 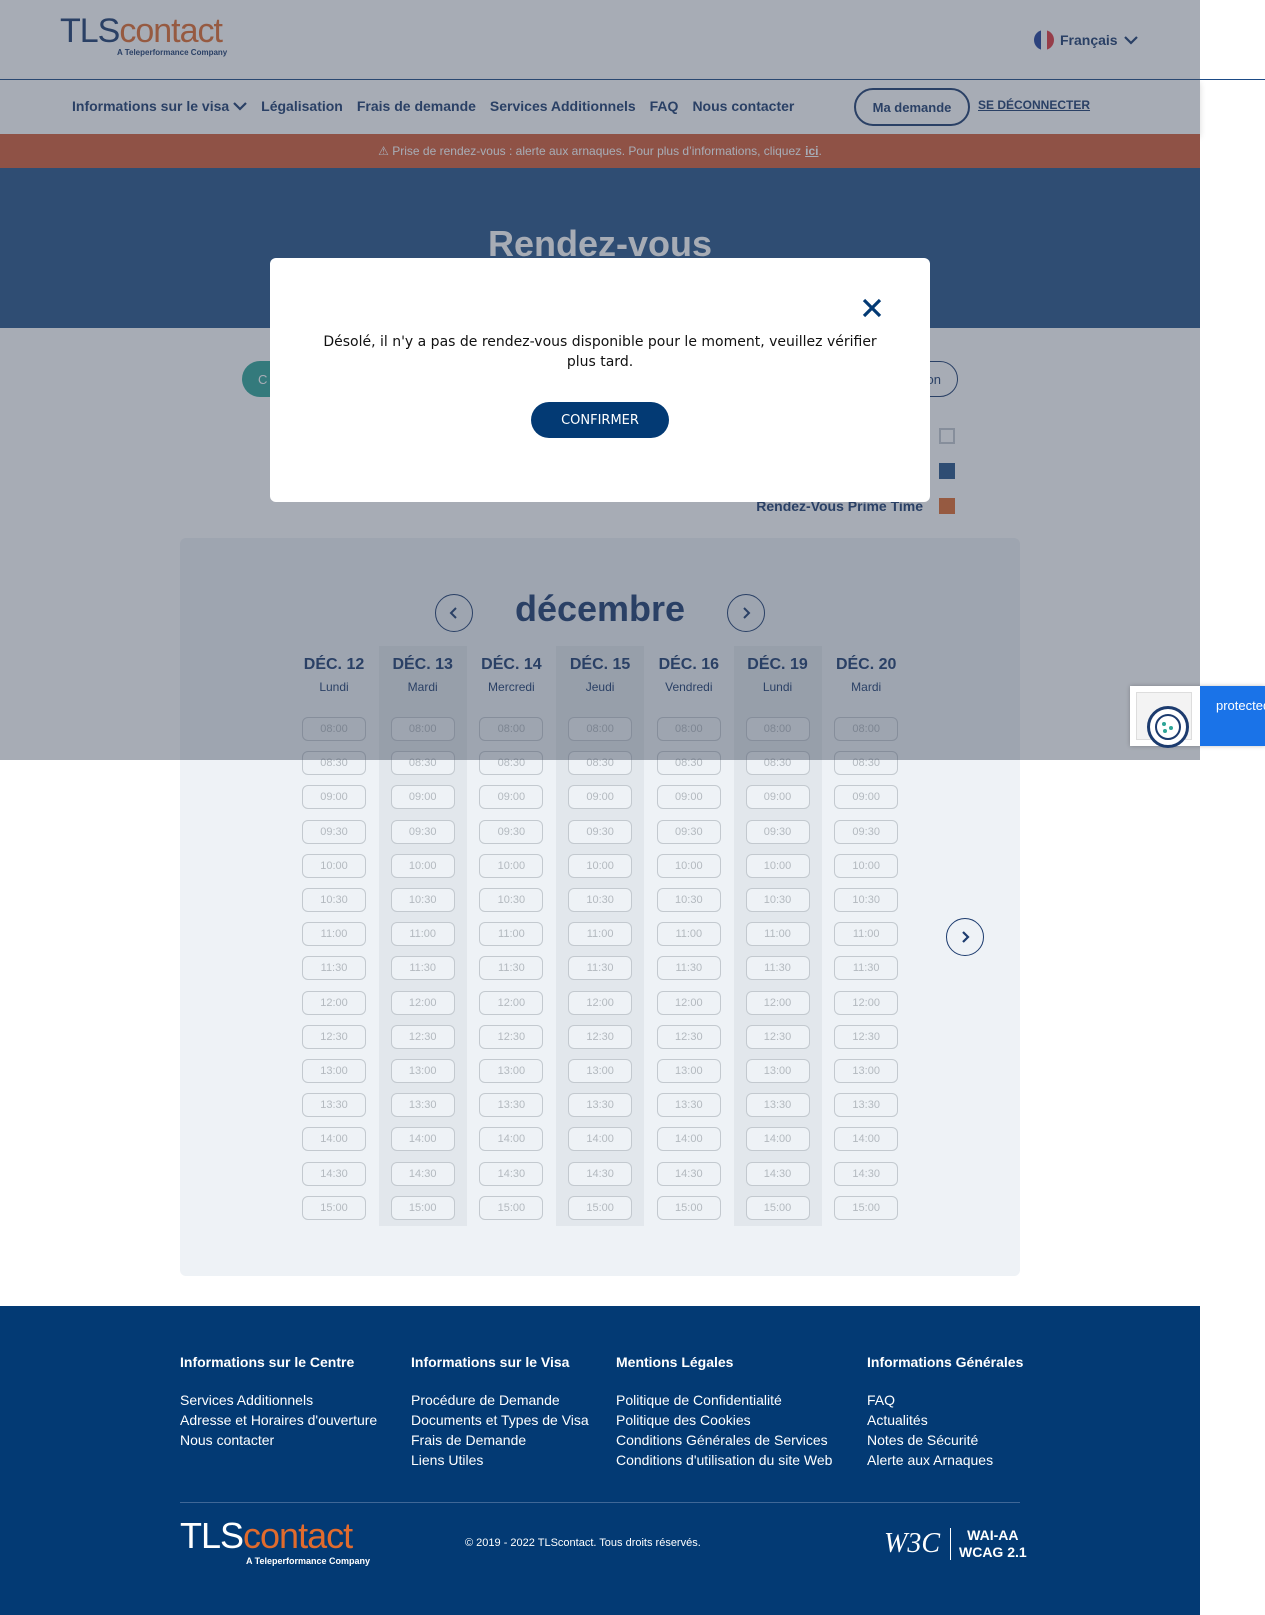 I want to click on footer-logo: TLScontact A Teleperformance Company, so click(x=280, y=1544).